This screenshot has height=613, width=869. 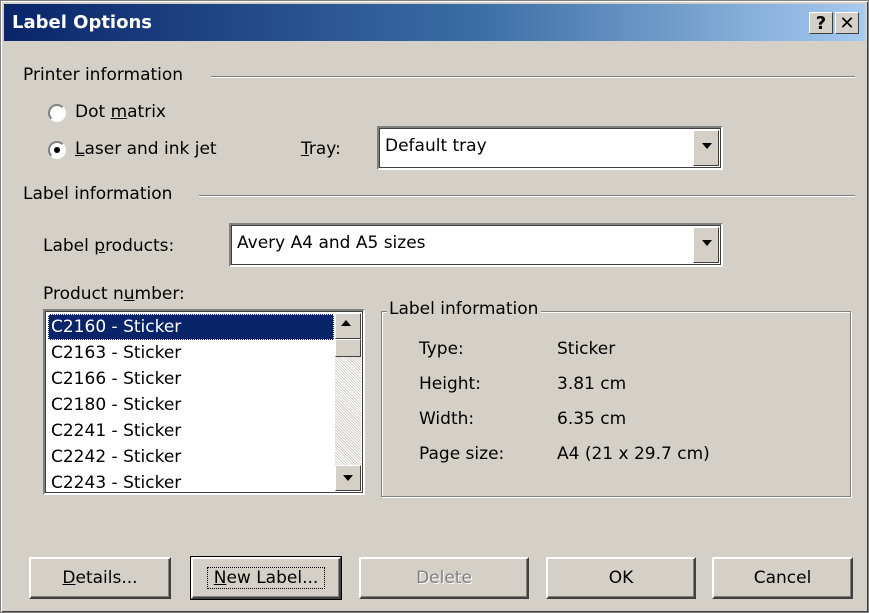 I want to click on scroll-thumb, so click(x=348, y=348).